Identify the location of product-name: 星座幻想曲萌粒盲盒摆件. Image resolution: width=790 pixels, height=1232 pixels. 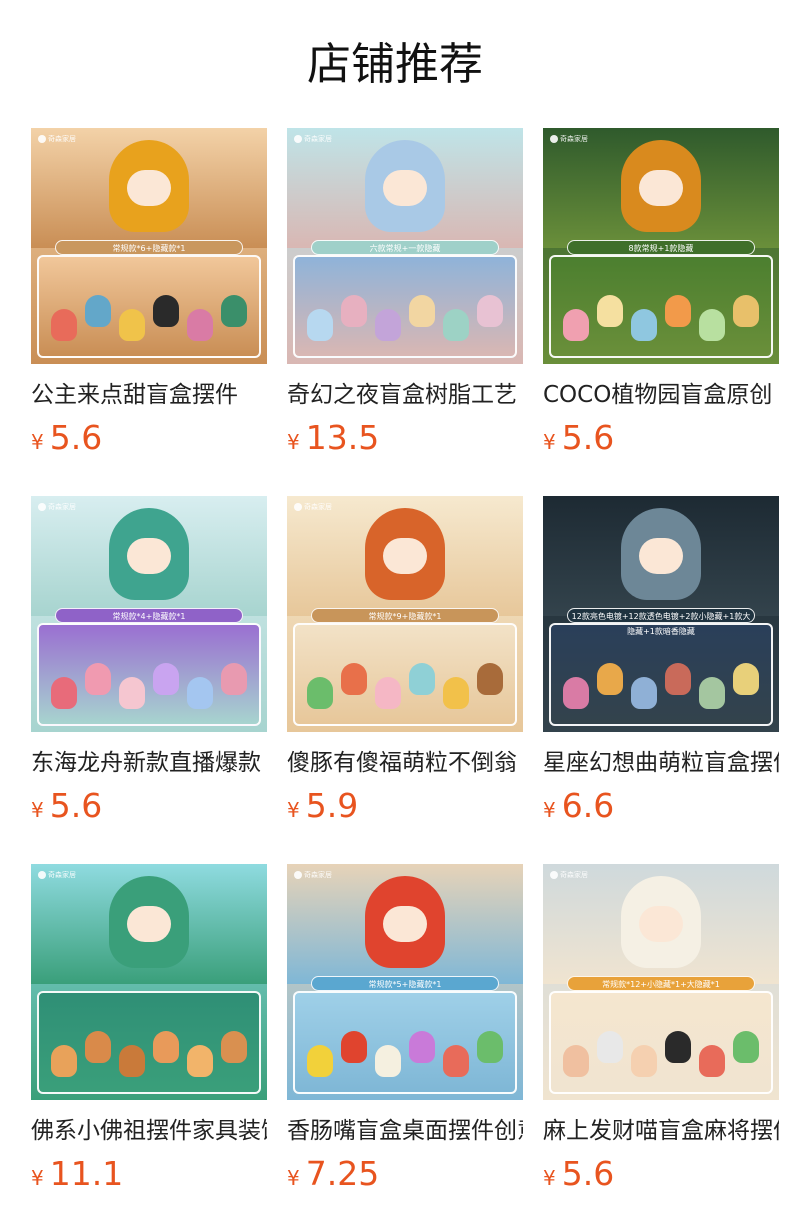
(661, 763).